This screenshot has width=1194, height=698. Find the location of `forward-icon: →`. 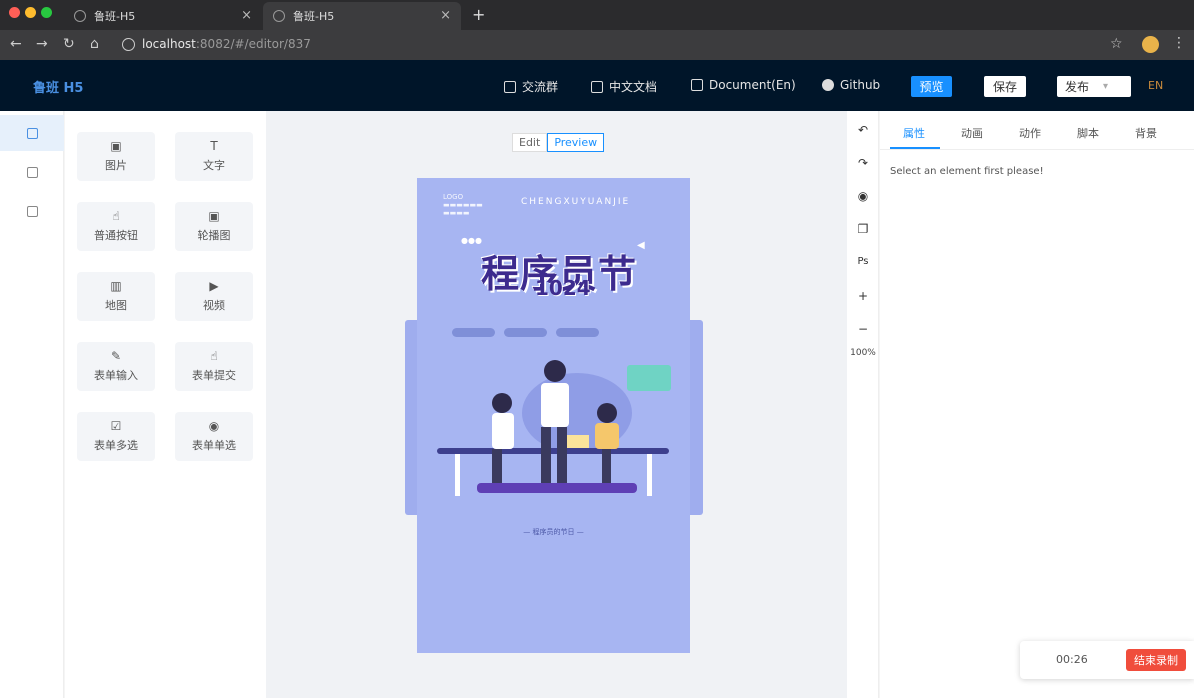

forward-icon: → is located at coordinates (42, 44).